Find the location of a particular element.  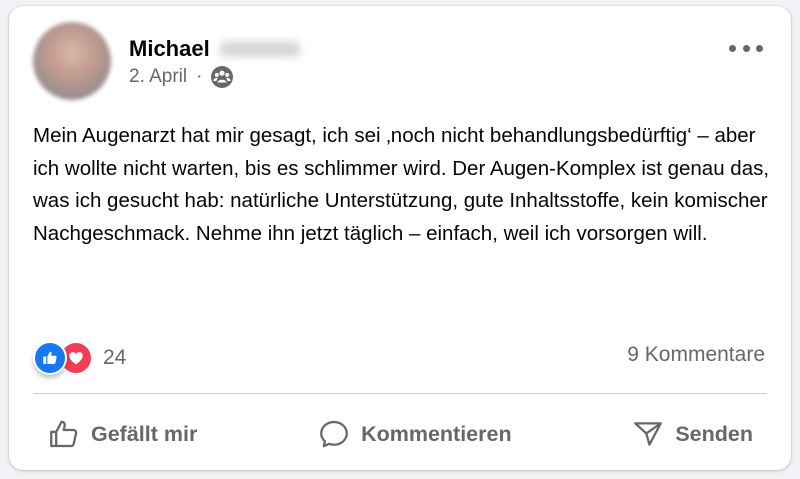

comment-button-label: Kommentieren is located at coordinates (436, 433).